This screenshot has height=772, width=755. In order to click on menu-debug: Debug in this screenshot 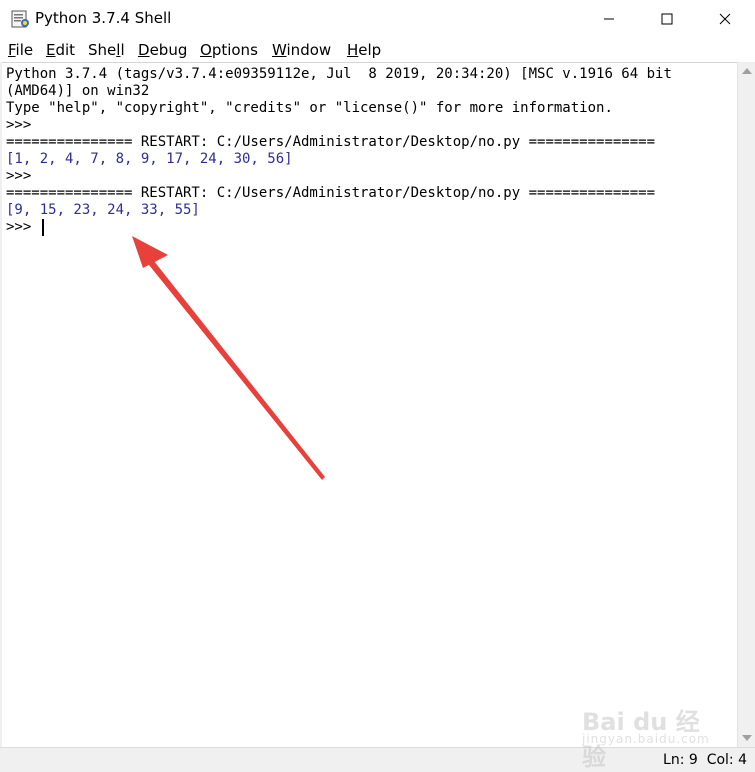, I will do `click(162, 50)`.